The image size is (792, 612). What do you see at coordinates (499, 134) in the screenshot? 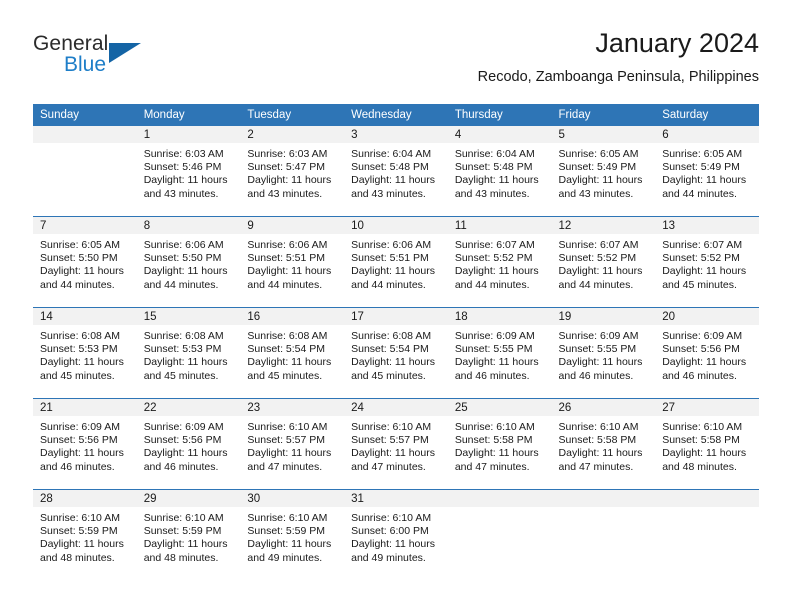
I see `day-number: 4` at bounding box center [499, 134].